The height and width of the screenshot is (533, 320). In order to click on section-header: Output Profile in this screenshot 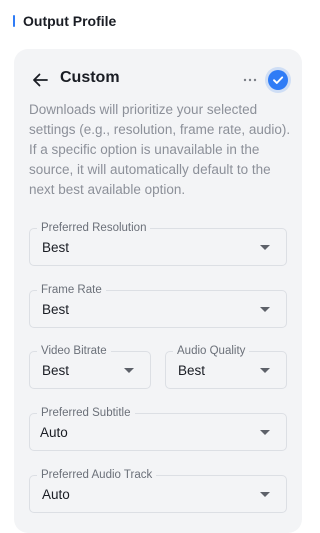, I will do `click(64, 21)`.